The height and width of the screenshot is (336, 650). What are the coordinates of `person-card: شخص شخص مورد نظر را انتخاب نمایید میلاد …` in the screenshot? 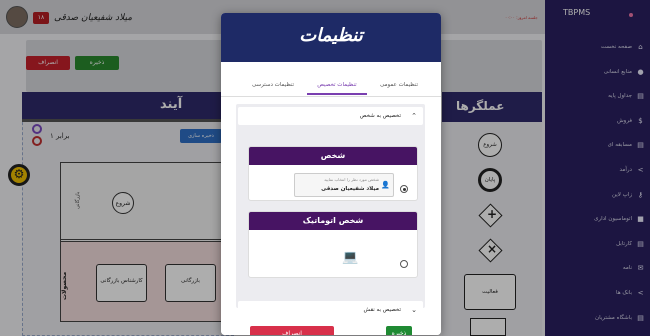 It's located at (333, 173).